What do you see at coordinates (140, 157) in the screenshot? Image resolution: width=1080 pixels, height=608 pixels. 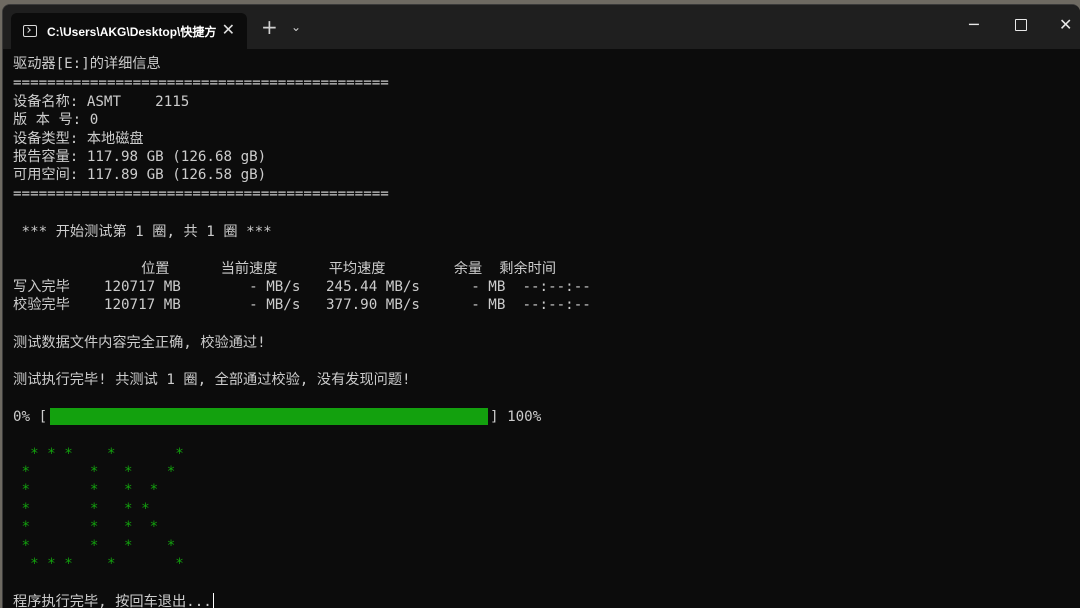 I see `reported-capacity-line: 报告容量: 117.98 GB (126.68 gB)` at bounding box center [140, 157].